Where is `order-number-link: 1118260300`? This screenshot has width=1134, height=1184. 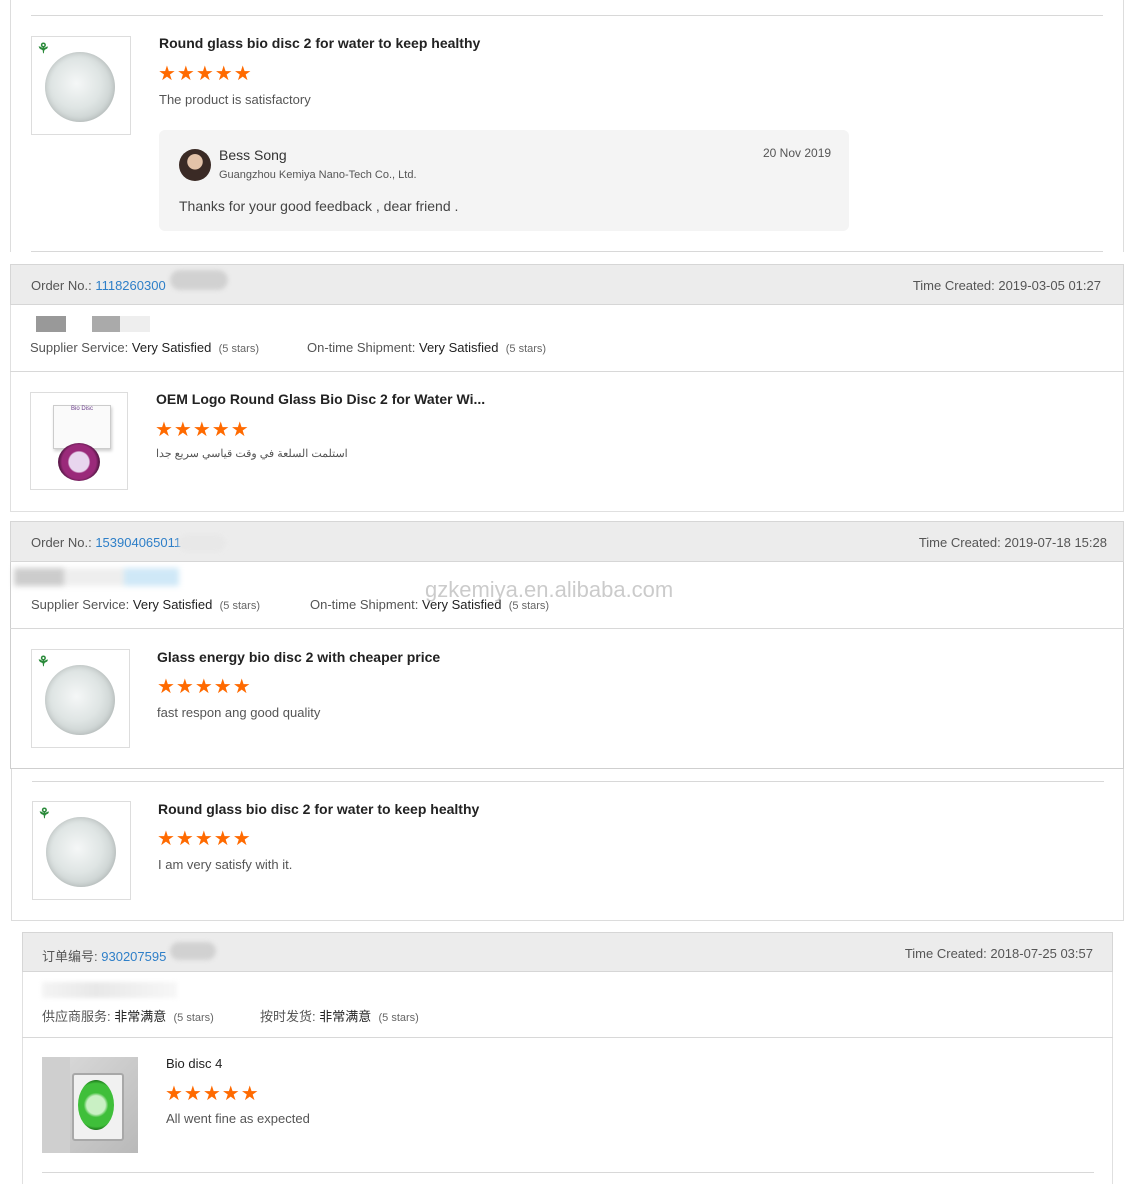 order-number-link: 1118260300 is located at coordinates (130, 285).